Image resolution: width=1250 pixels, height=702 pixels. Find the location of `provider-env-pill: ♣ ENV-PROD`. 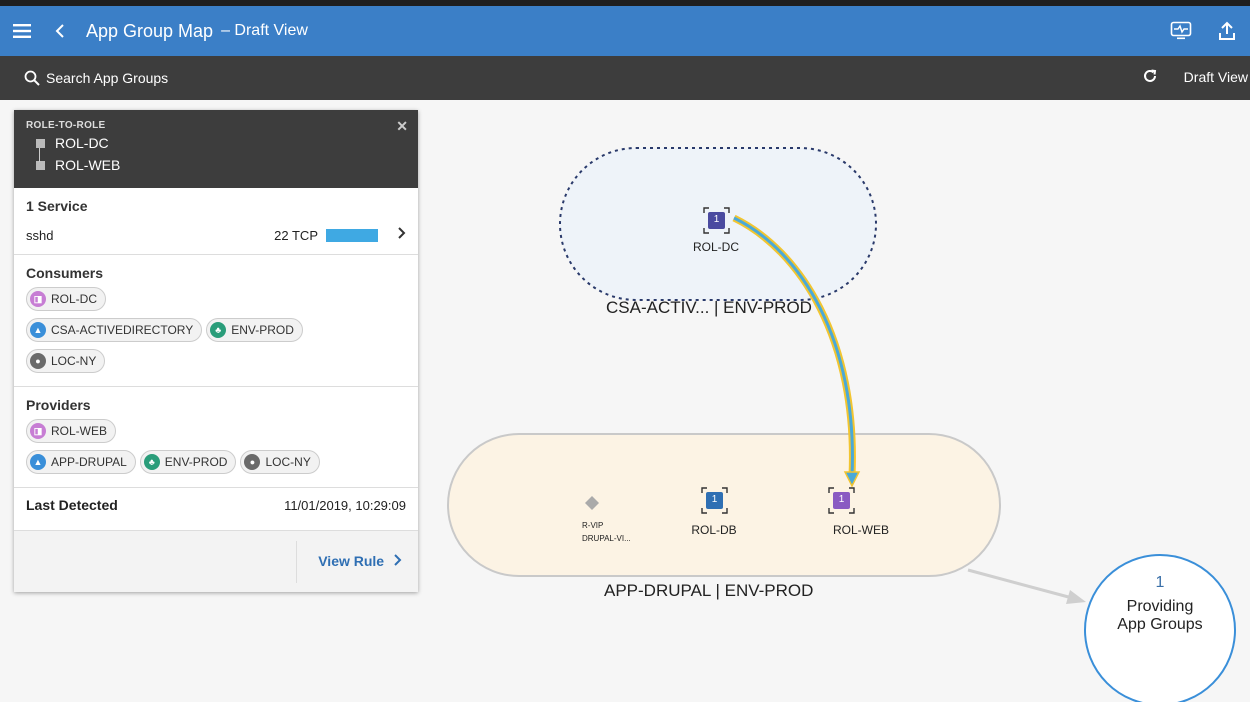

provider-env-pill: ♣ ENV-PROD is located at coordinates (188, 462).